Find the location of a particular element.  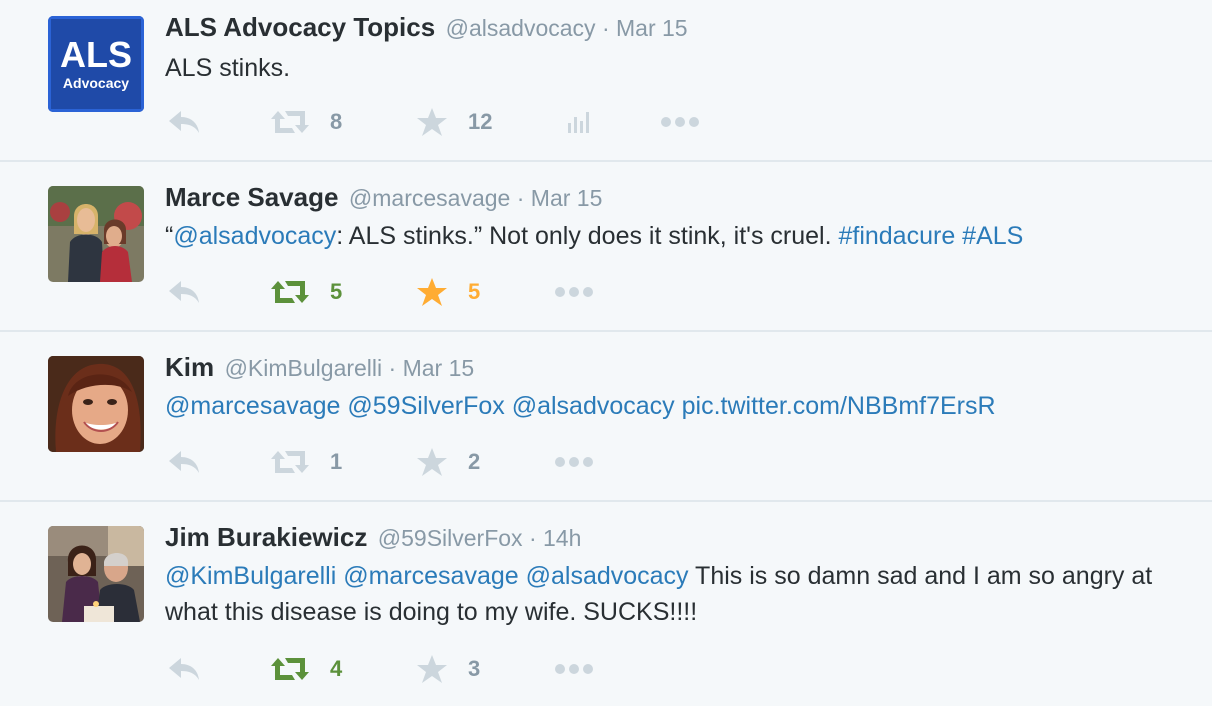

als-advocacy-logo: ALS Advocacy is located at coordinates (96, 64).